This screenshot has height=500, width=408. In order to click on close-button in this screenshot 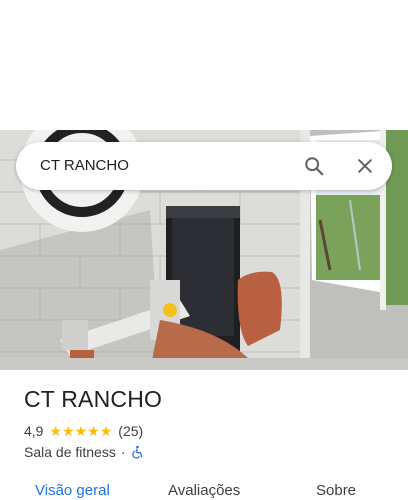, I will do `click(365, 166)`.